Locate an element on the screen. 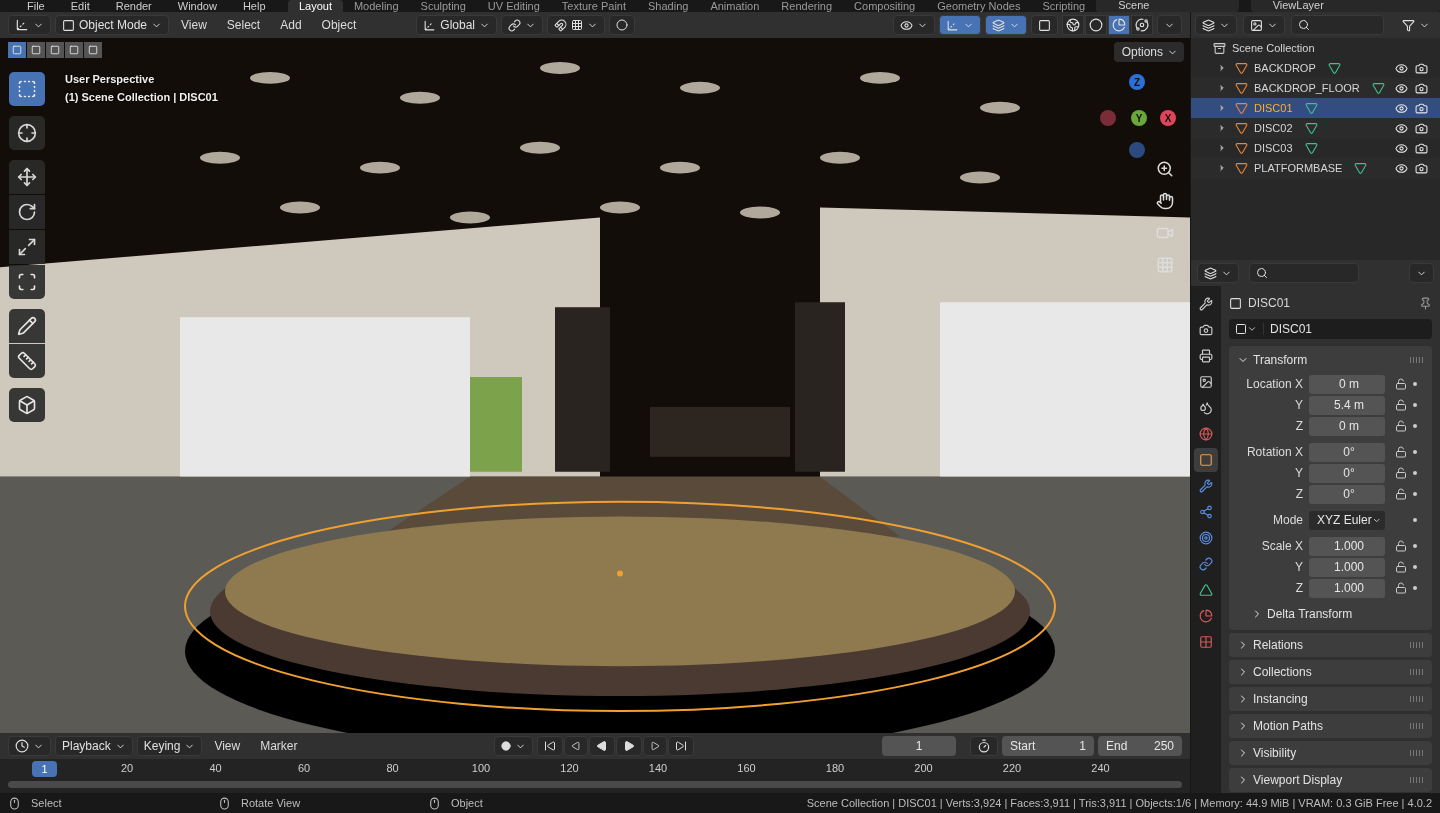 The height and width of the screenshot is (813, 1440). playhead: 1 is located at coordinates (44, 769).